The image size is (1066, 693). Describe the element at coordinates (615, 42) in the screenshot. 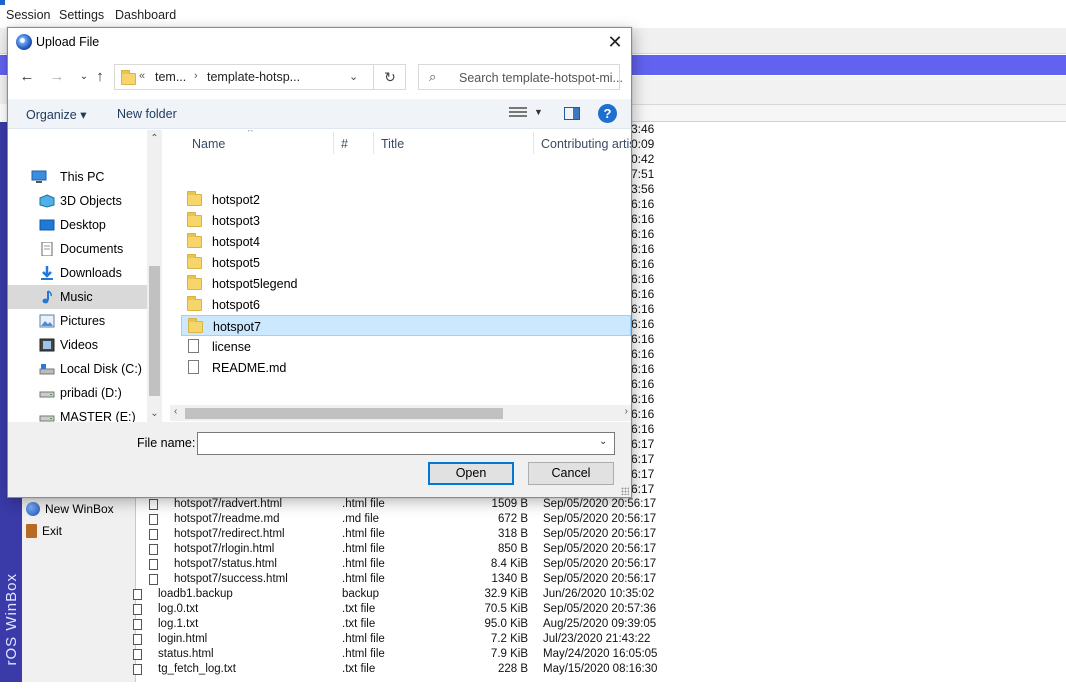

I see `close-button: ✕` at that location.